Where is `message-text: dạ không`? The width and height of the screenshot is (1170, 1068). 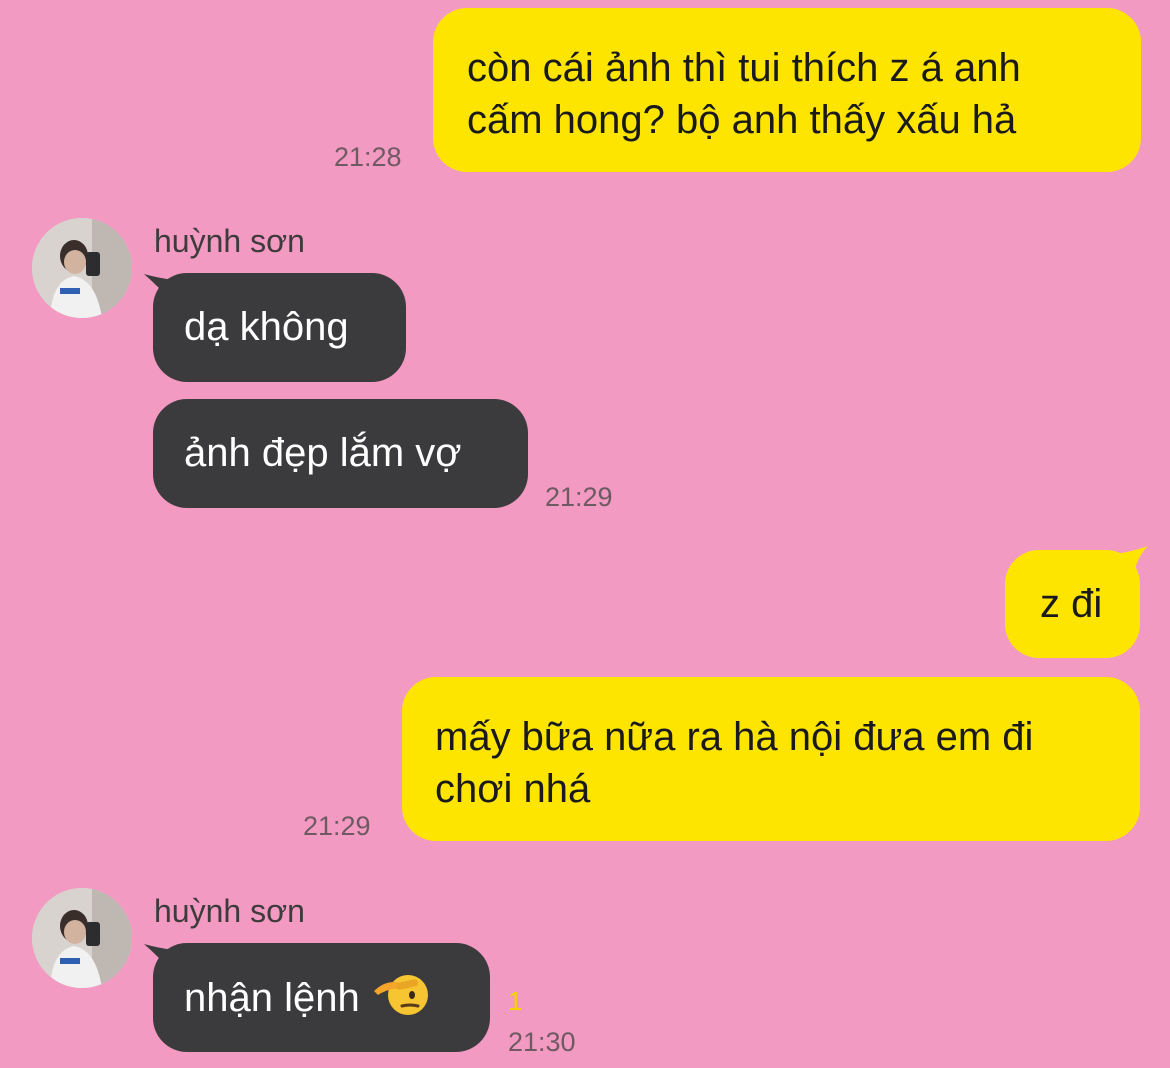
message-text: dạ không is located at coordinates (266, 327).